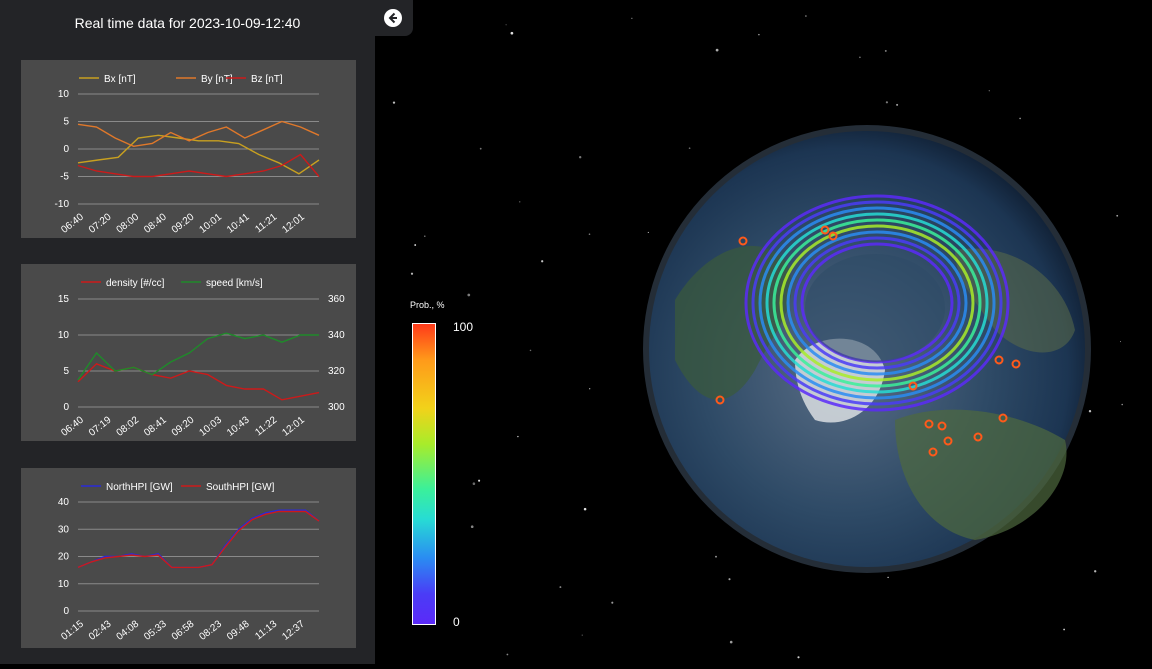 The height and width of the screenshot is (669, 1152). I want to click on collapse-sidebar-button, so click(394, 18).